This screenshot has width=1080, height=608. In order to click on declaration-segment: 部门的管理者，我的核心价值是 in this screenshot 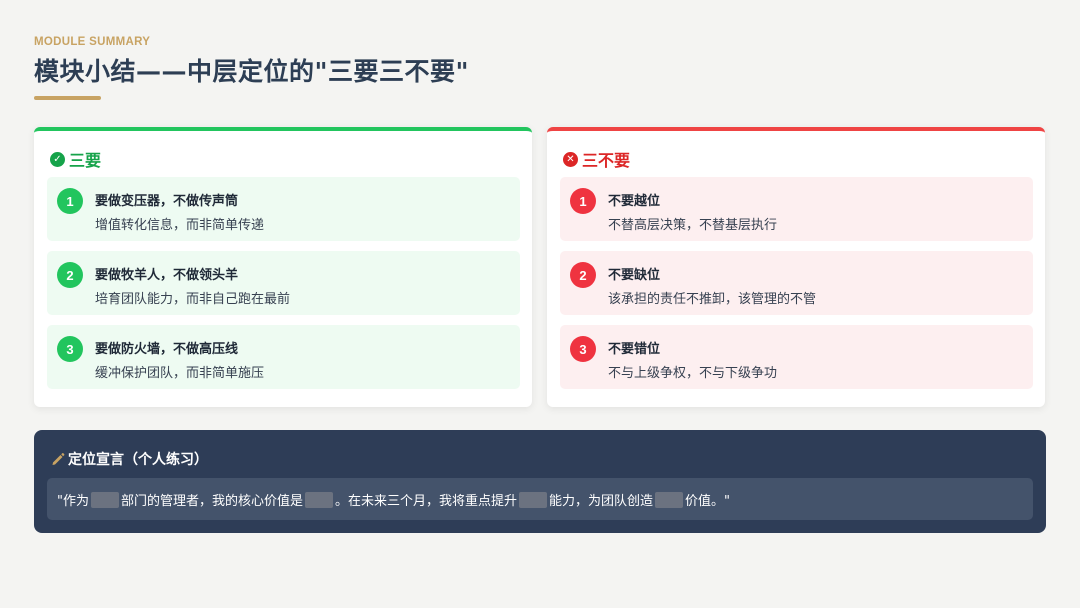, I will do `click(211, 501)`.